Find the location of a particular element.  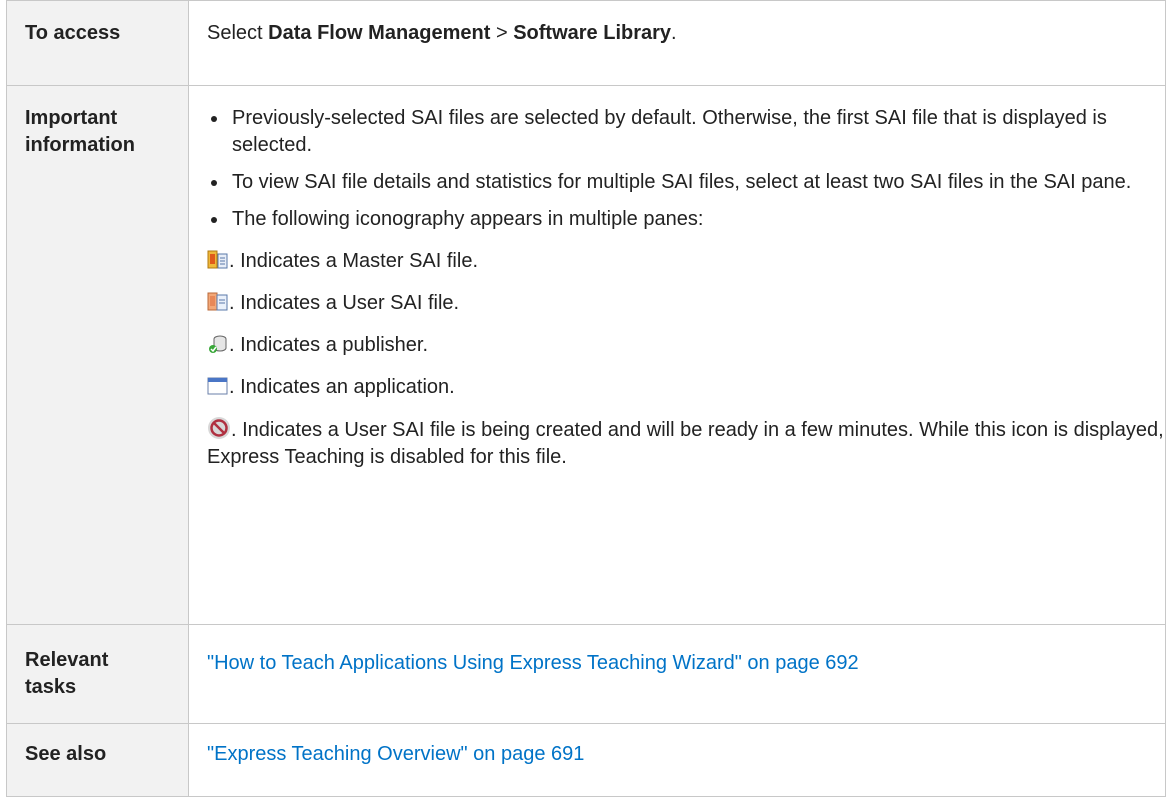

icon-legend-item: . Indicates a publisher. is located at coordinates (686, 345).